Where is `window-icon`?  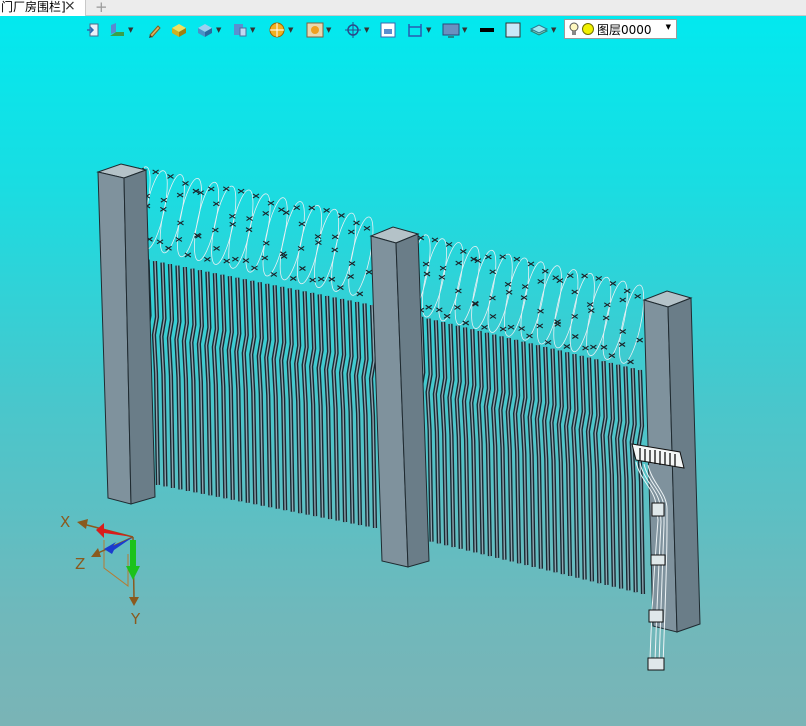
window-icon is located at coordinates (388, 30).